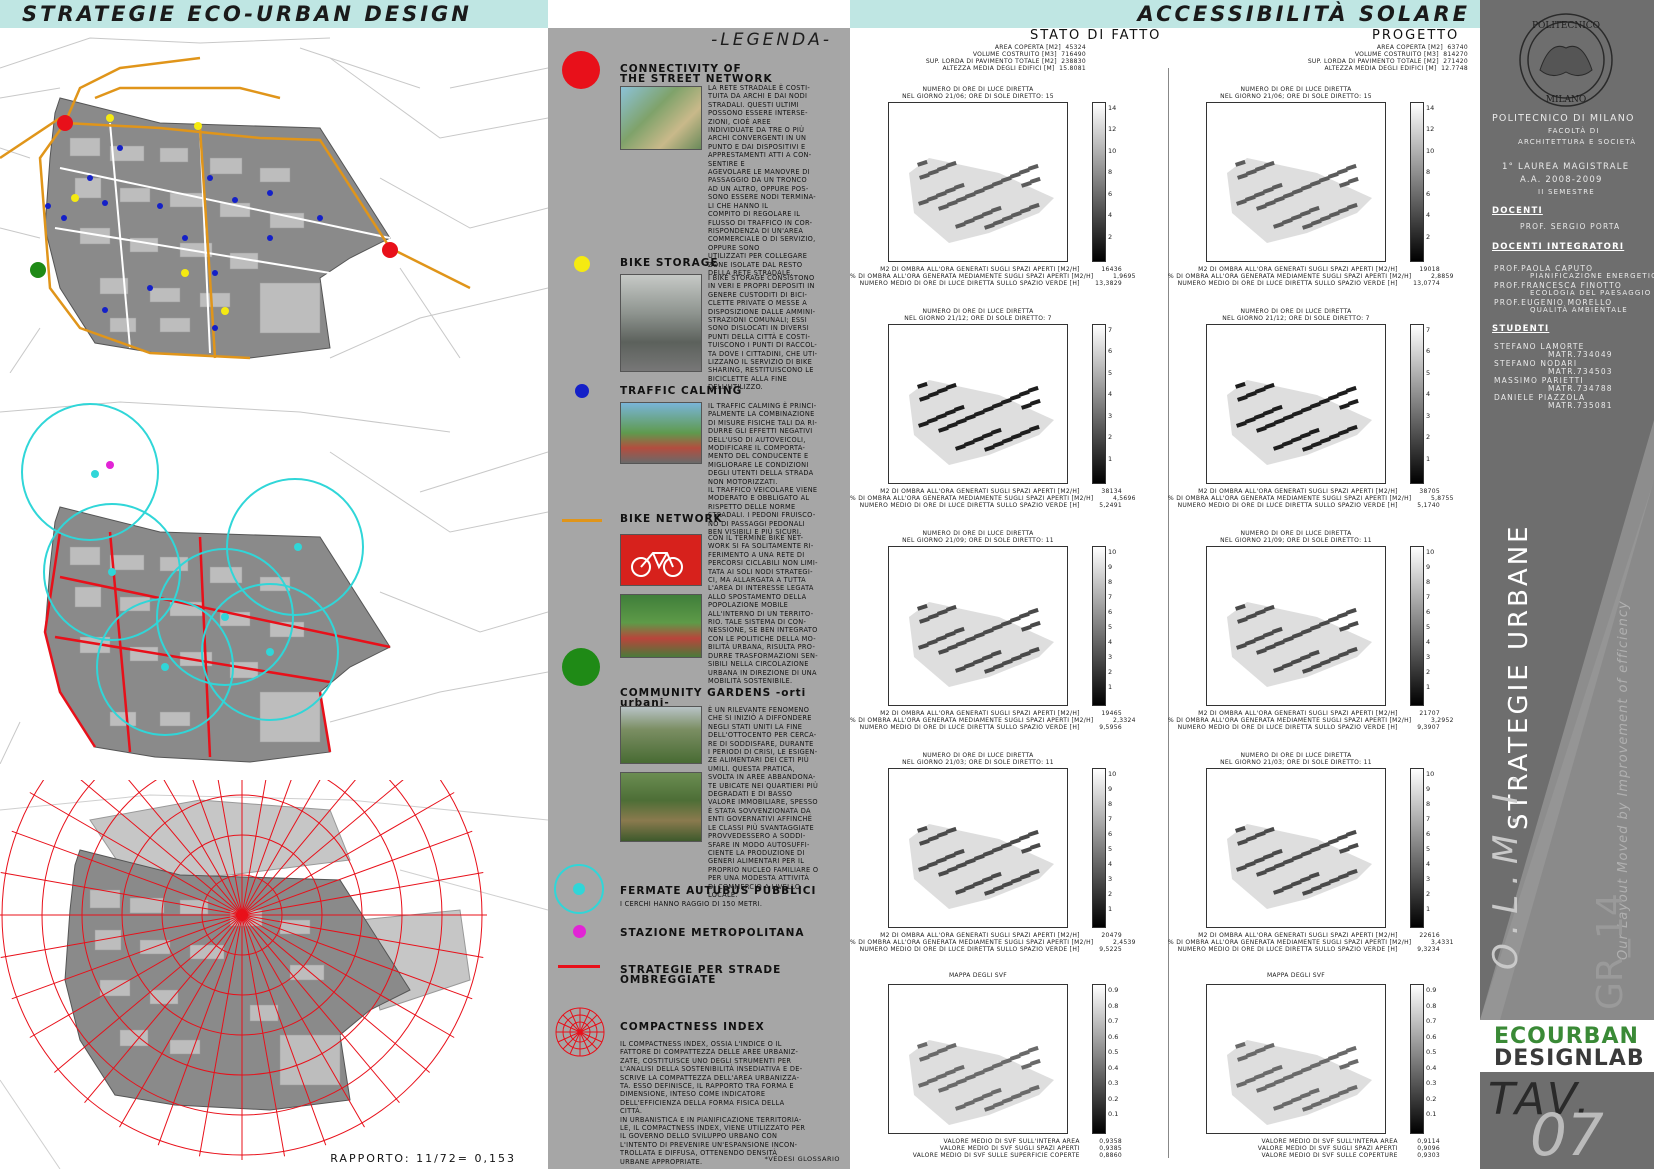 This screenshot has width=1654, height=1169. Describe the element at coordinates (1014, 68) in the screenshot. I see `stato-stat-3: altezza media degli edifici [m] 15.8081` at that location.